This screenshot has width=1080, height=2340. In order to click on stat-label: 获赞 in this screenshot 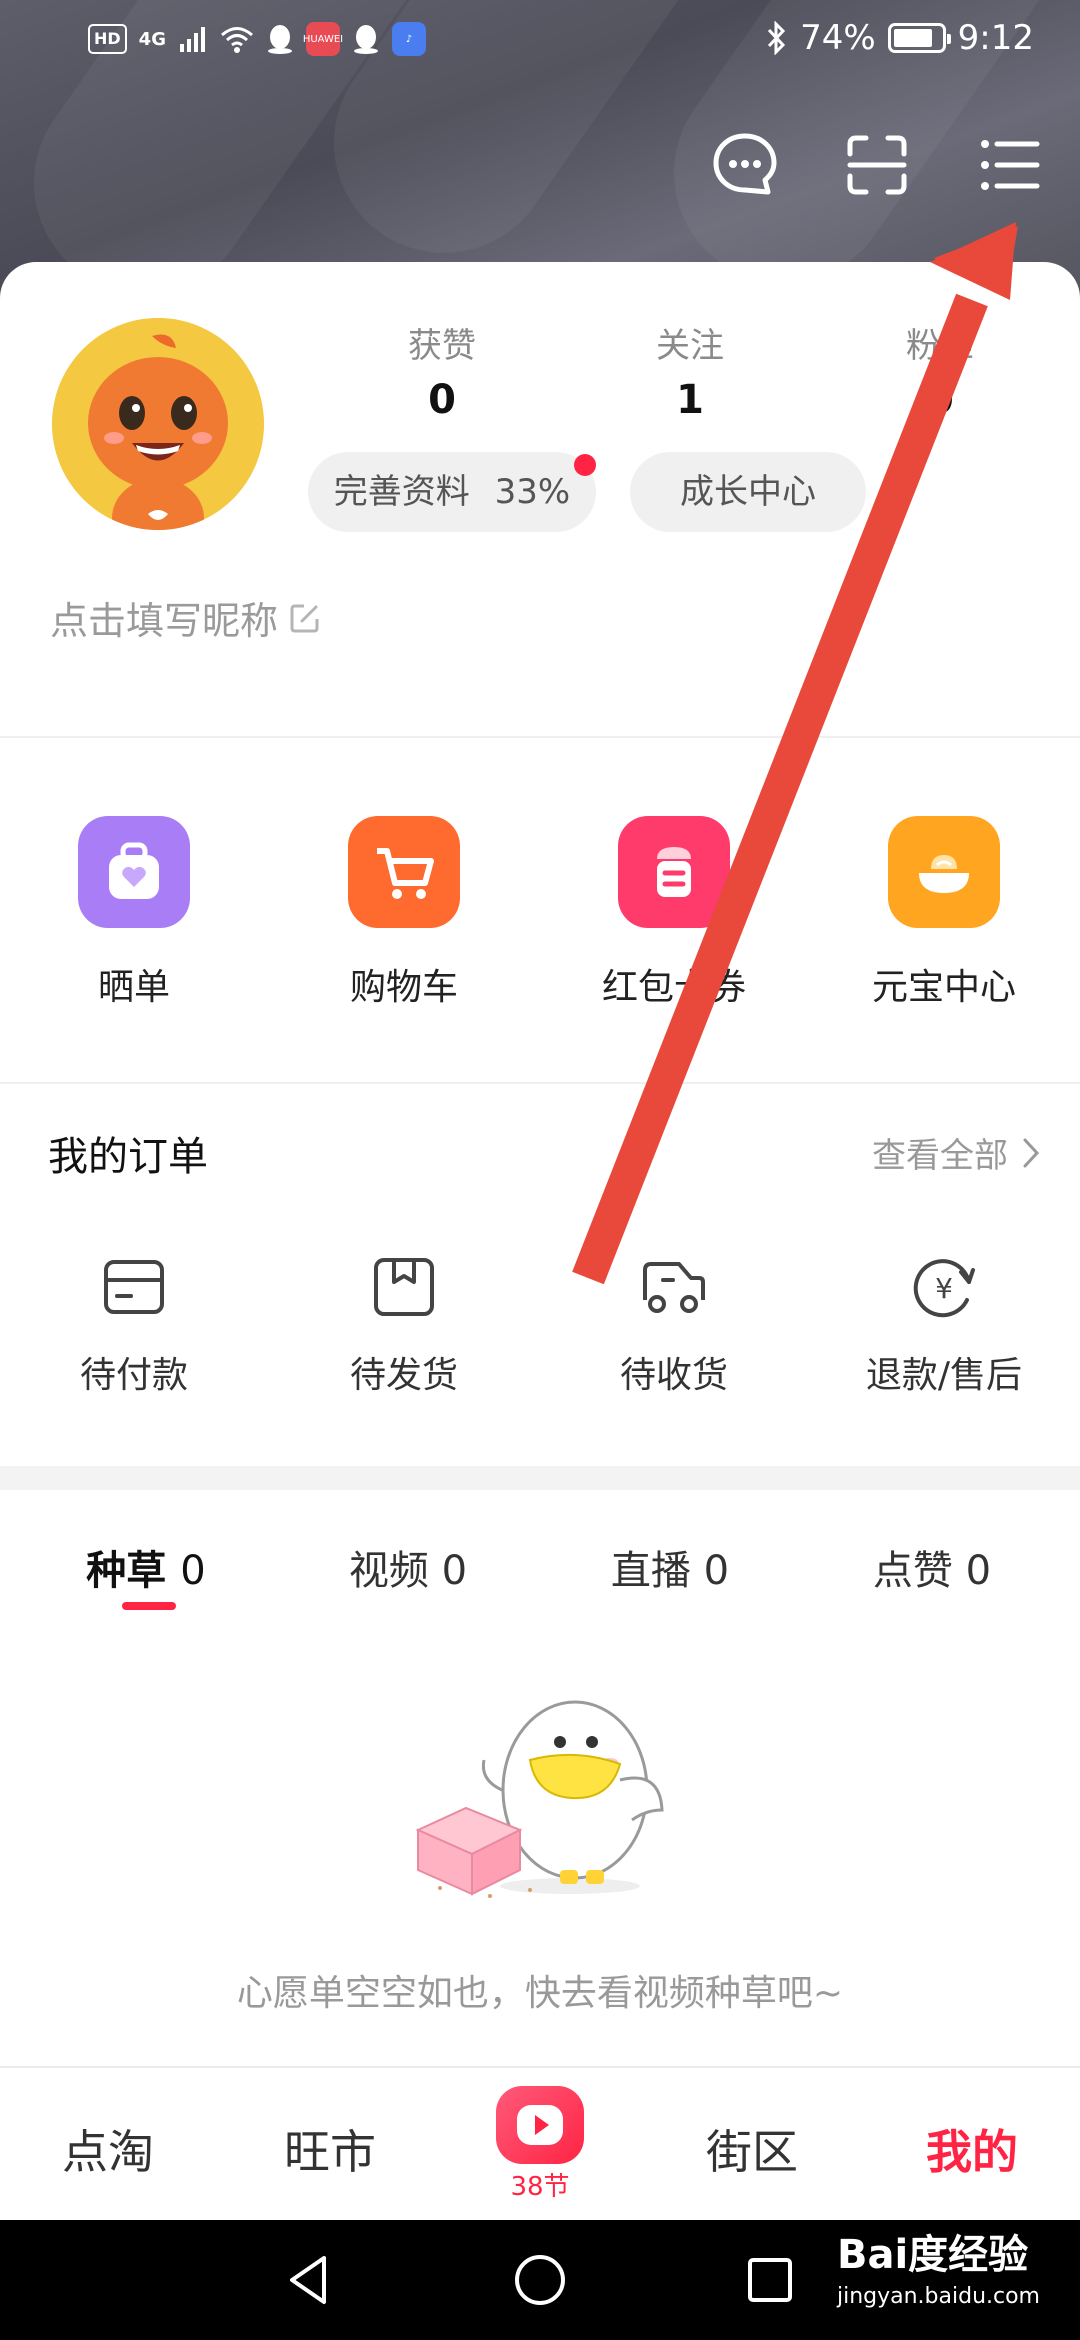, I will do `click(442, 346)`.